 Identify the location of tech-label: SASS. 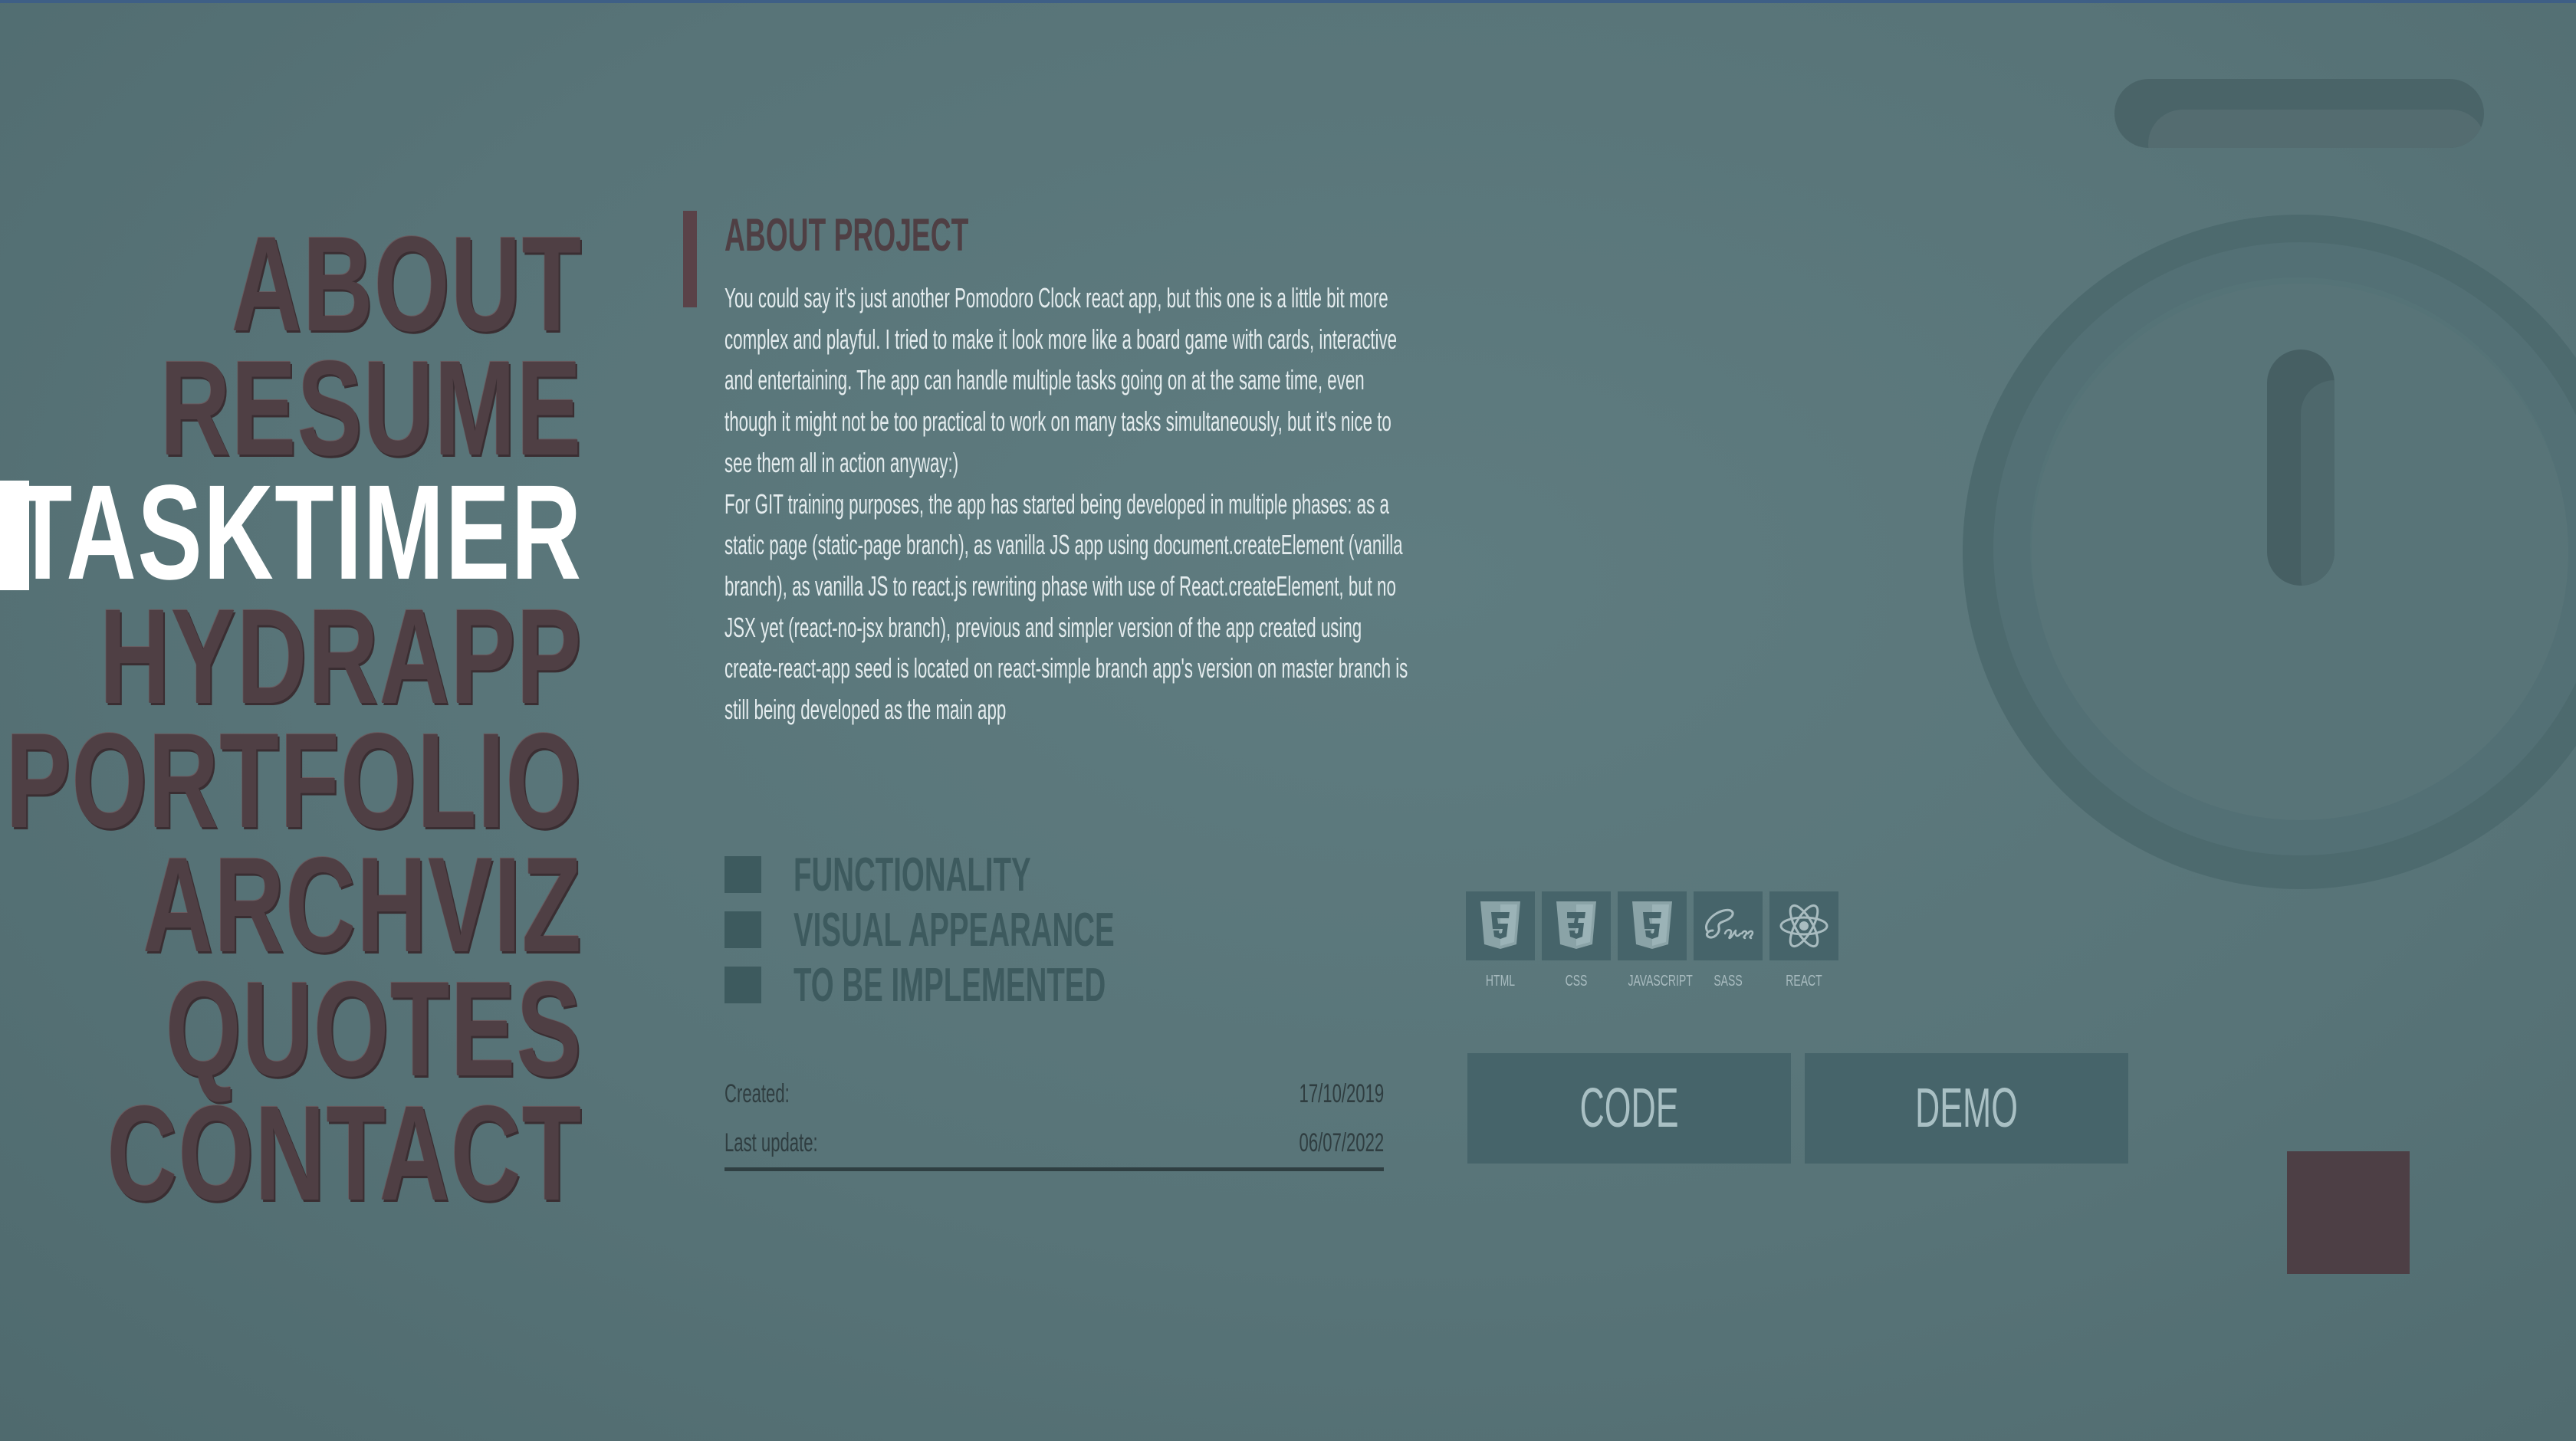
(1729, 981).